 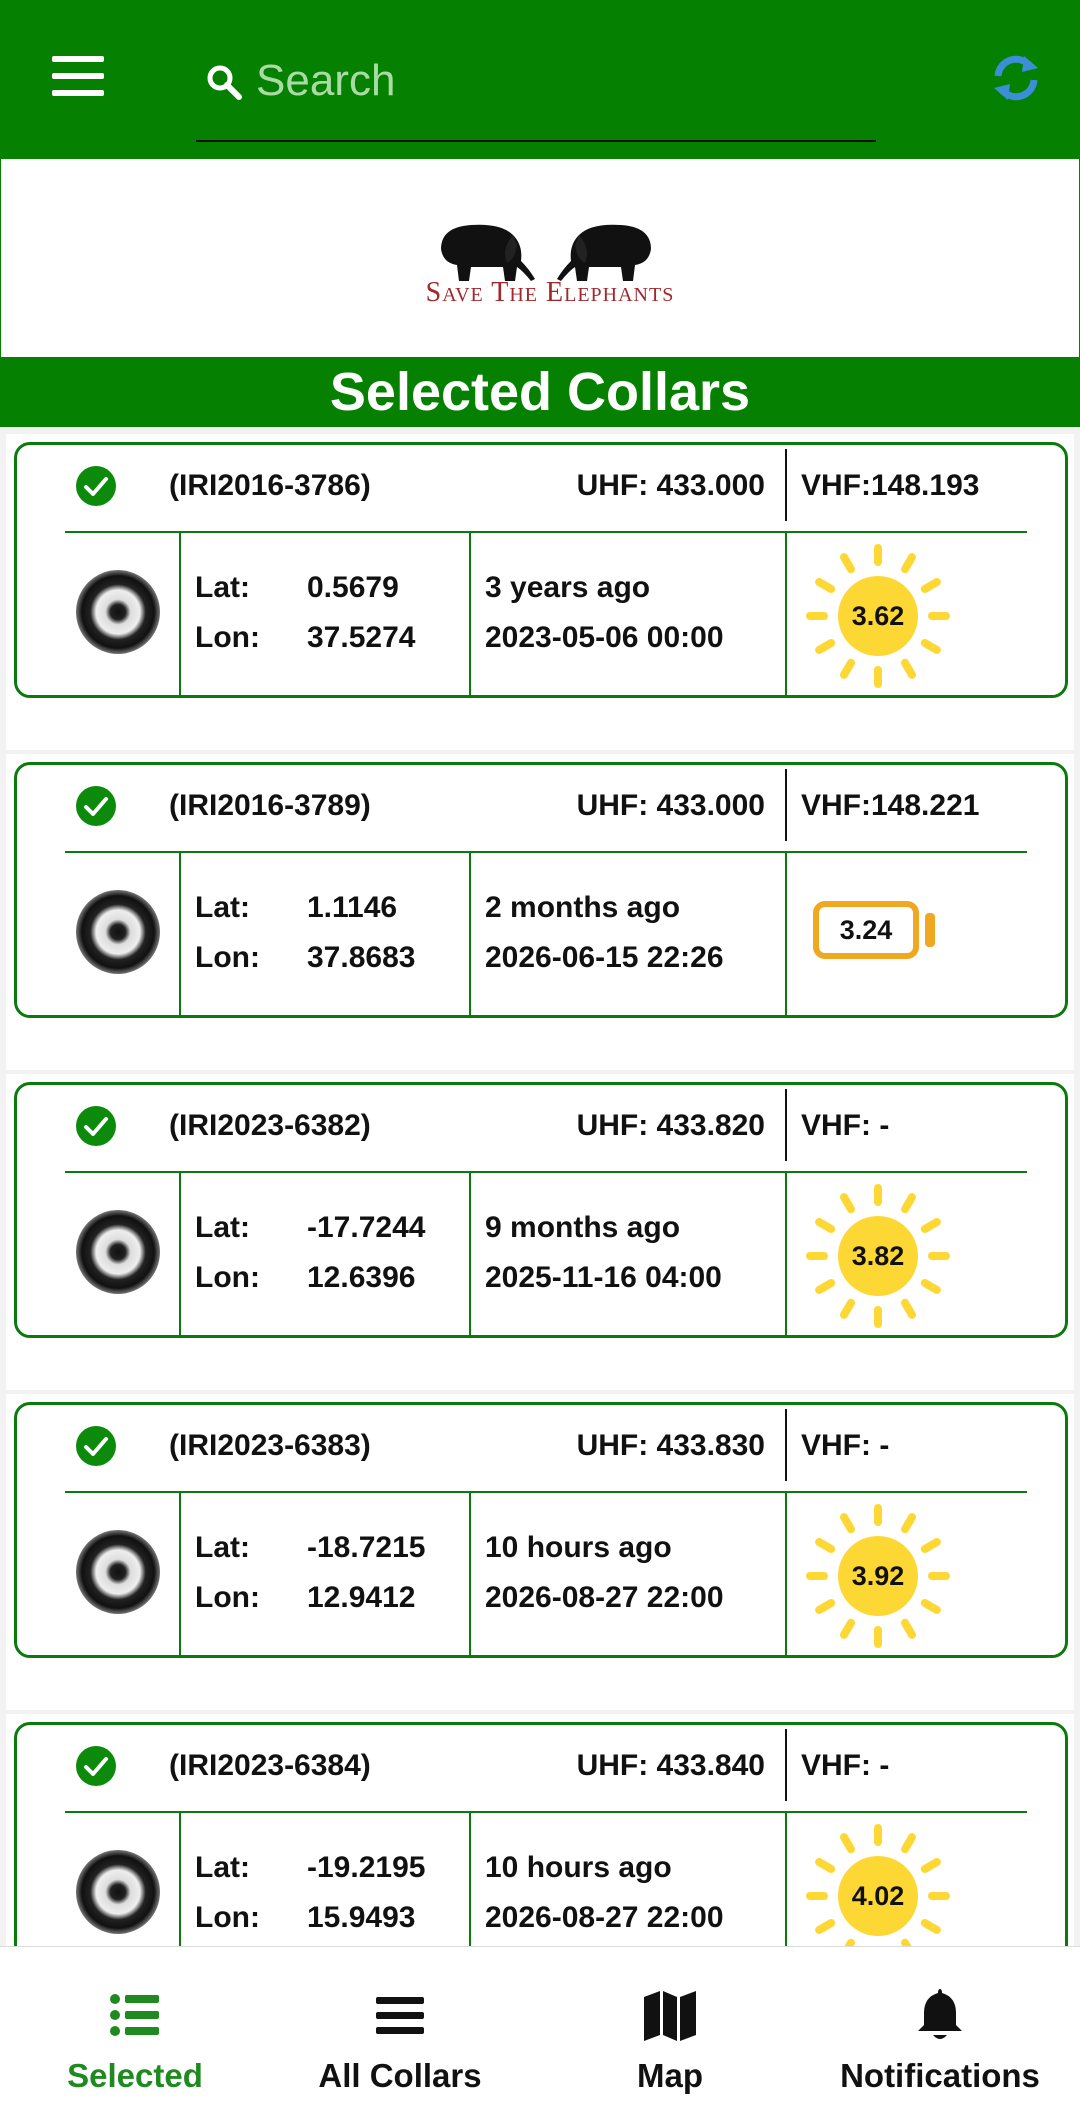 What do you see at coordinates (670, 1765) in the screenshot?
I see `uhf-frequency: UHF: 433.840` at bounding box center [670, 1765].